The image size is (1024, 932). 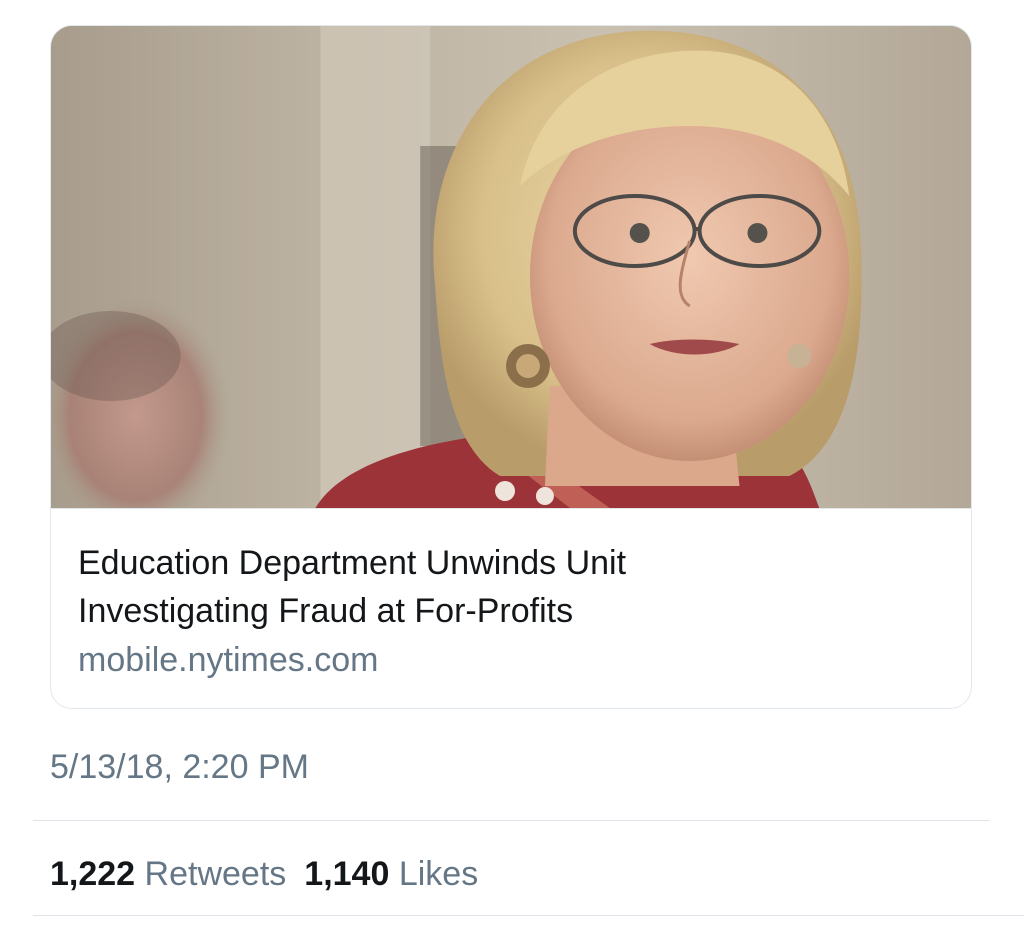 I want to click on likes-stat: 1,140 Likes, so click(x=391, y=874).